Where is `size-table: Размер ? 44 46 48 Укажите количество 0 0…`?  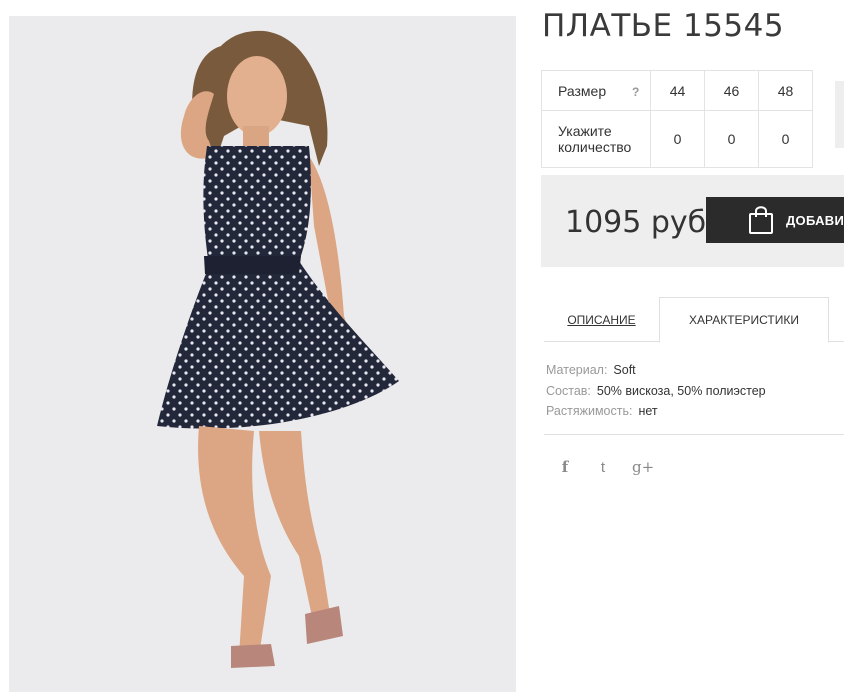 size-table: Размер ? 44 46 48 Укажите количество 0 0… is located at coordinates (677, 119).